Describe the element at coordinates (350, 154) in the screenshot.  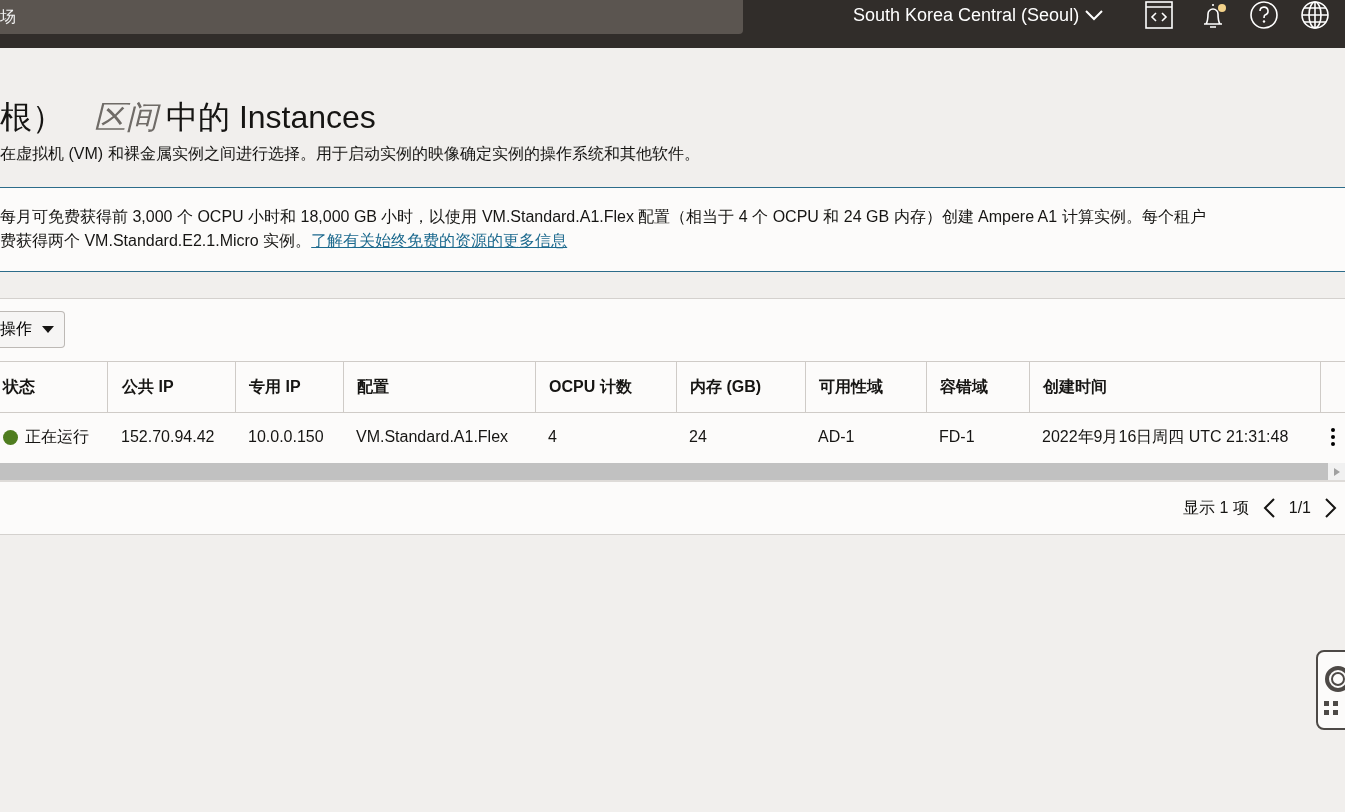
I see `page-description: 在虚拟机 (VM) 和裸金属实例之间进行选择。用于启动实例的映像确定实例的操作系统和其他软件。` at that location.